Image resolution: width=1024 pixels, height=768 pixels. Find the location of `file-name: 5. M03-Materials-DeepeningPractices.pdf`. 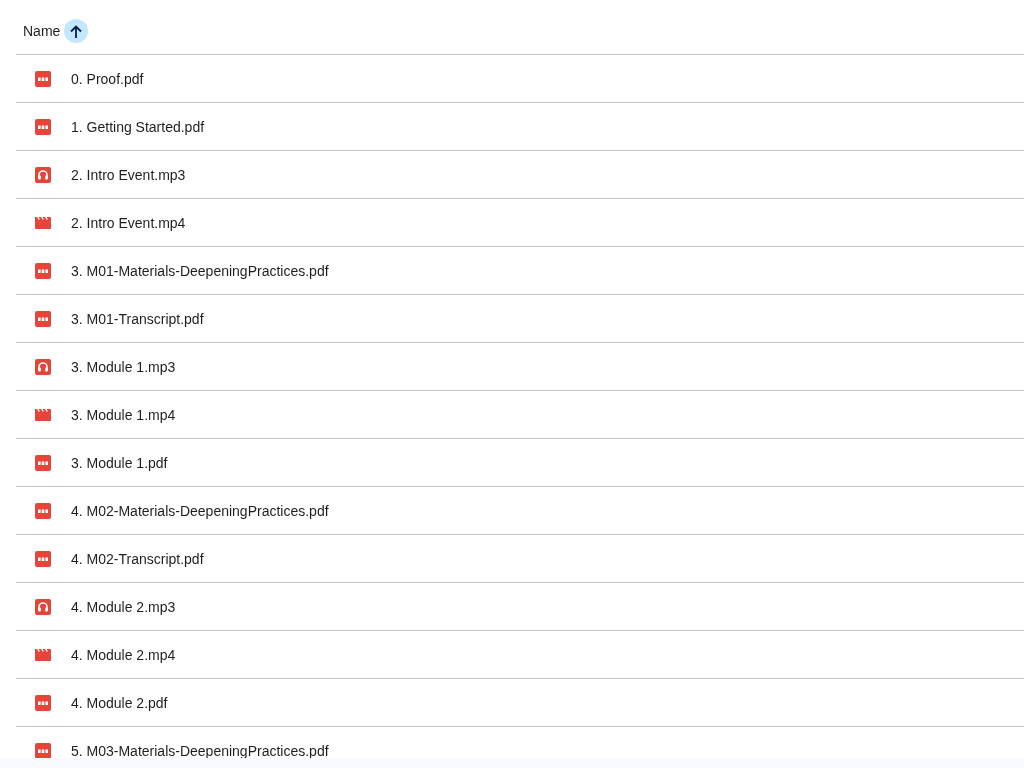

file-name: 5. M03-Materials-DeepeningPractices.pdf is located at coordinates (200, 750).